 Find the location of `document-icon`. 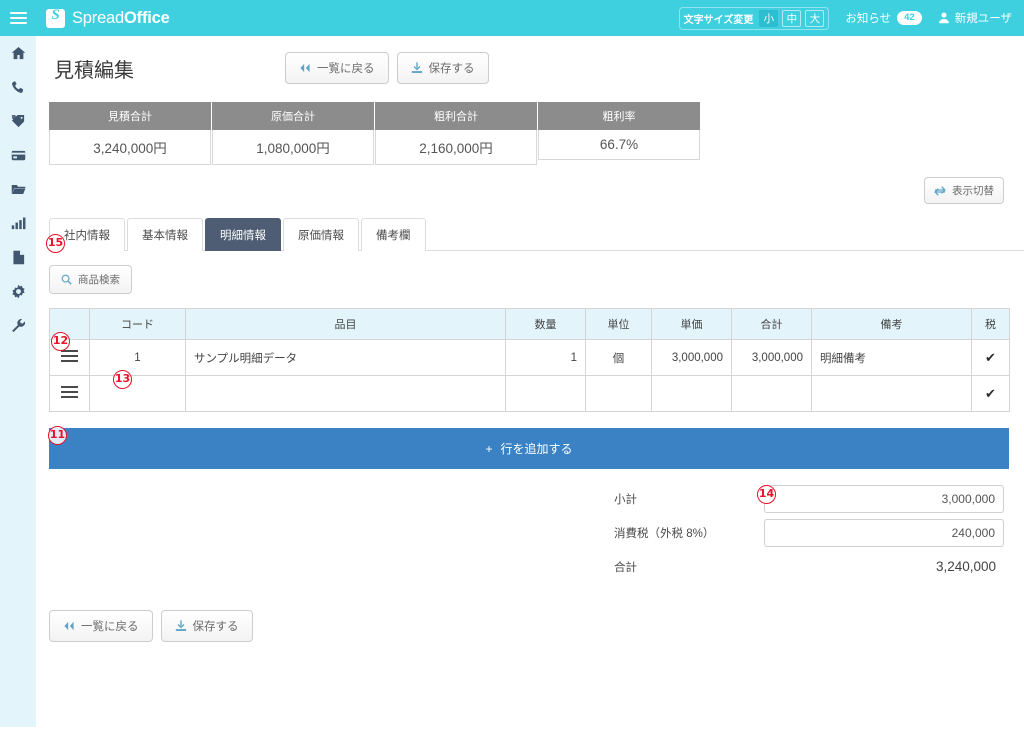

document-icon is located at coordinates (18, 257).